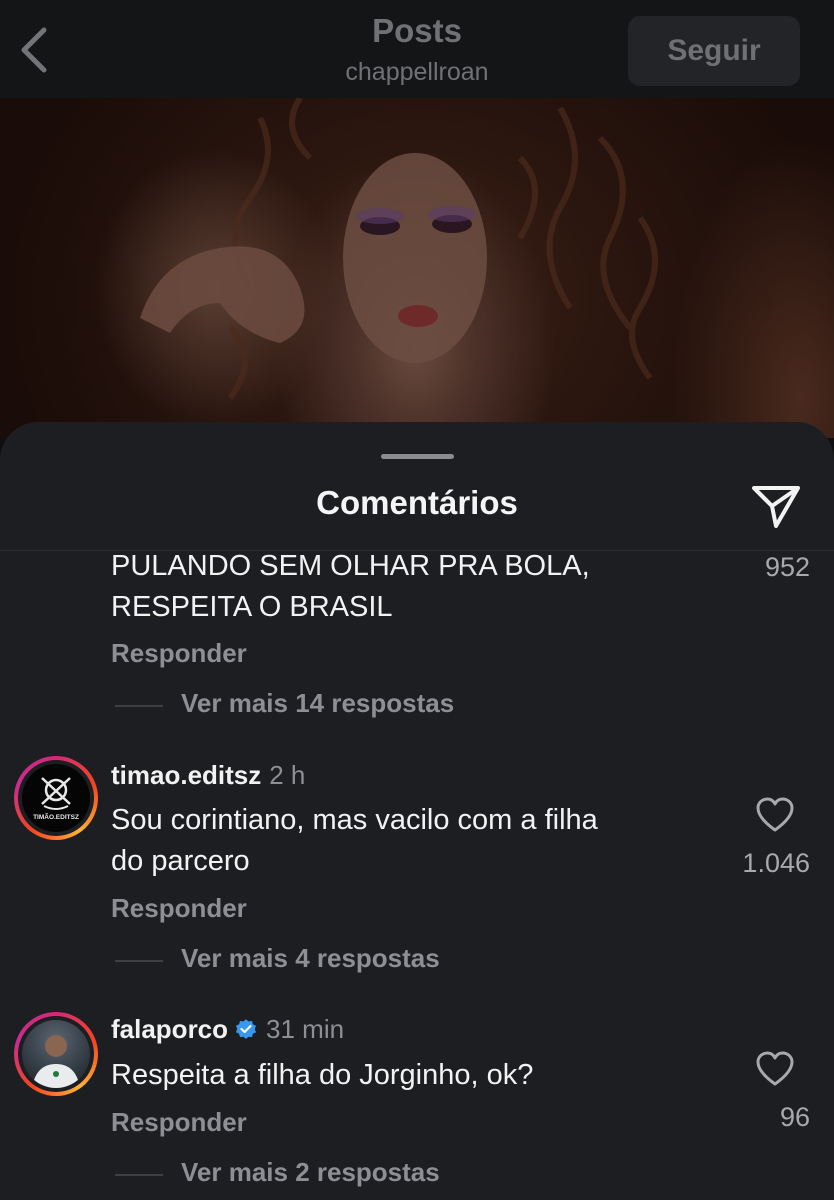 Image resolution: width=834 pixels, height=1200 pixels. I want to click on top-bar: Posts chappellroan Seguir, so click(417, 49).